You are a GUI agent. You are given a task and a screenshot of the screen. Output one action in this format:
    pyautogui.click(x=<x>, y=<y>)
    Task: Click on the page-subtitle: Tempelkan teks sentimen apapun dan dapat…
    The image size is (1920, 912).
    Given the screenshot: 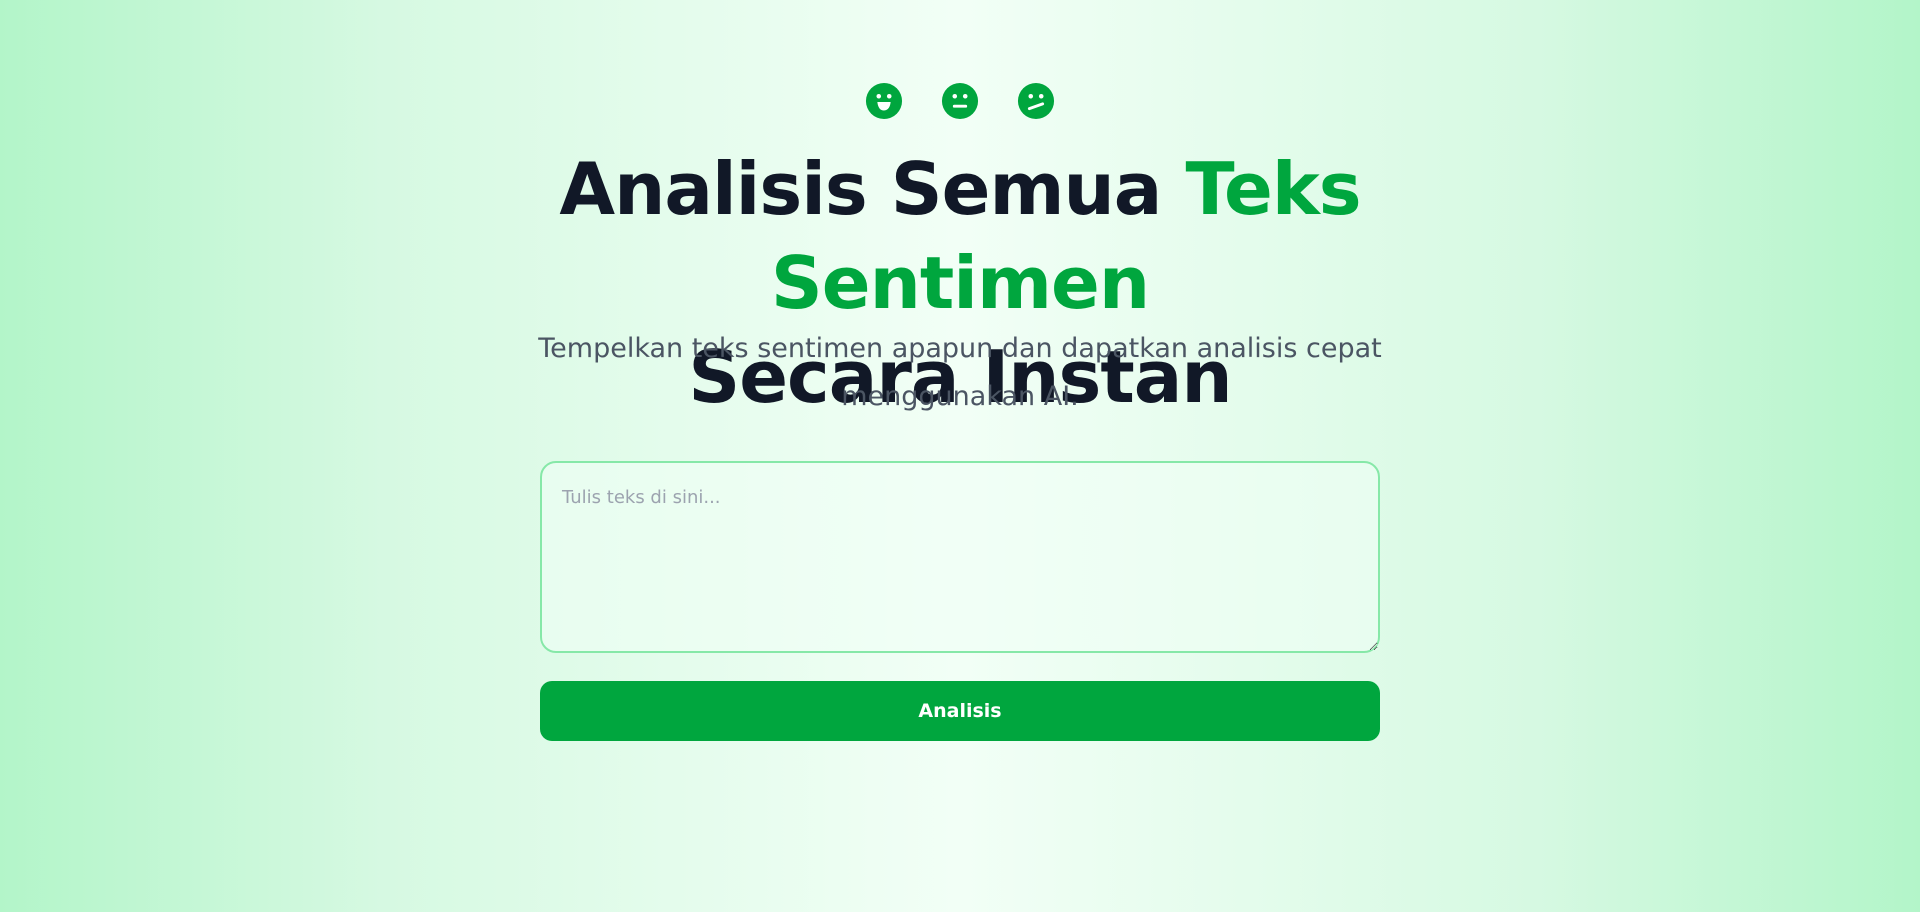 What is the action you would take?
    pyautogui.click(x=960, y=372)
    